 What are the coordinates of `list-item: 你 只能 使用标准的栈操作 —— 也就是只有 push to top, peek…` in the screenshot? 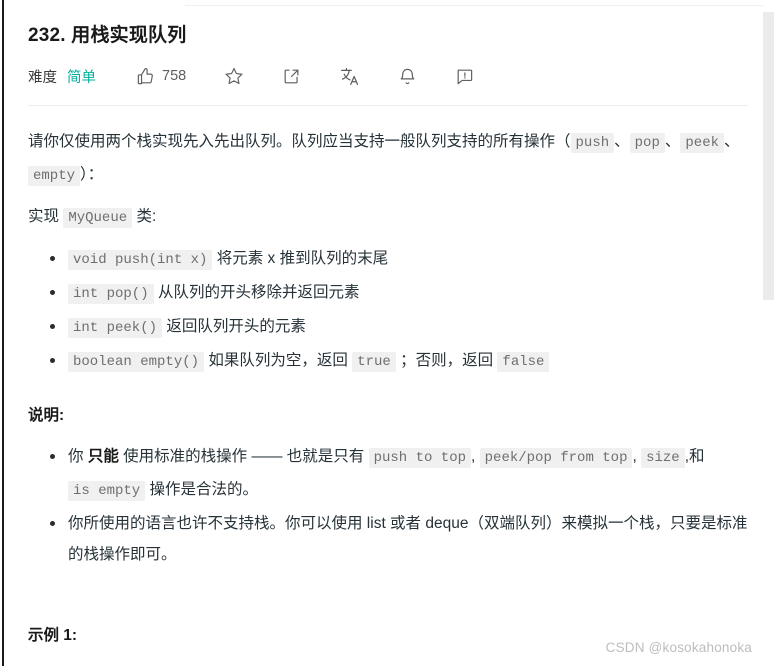 It's located at (400, 474).